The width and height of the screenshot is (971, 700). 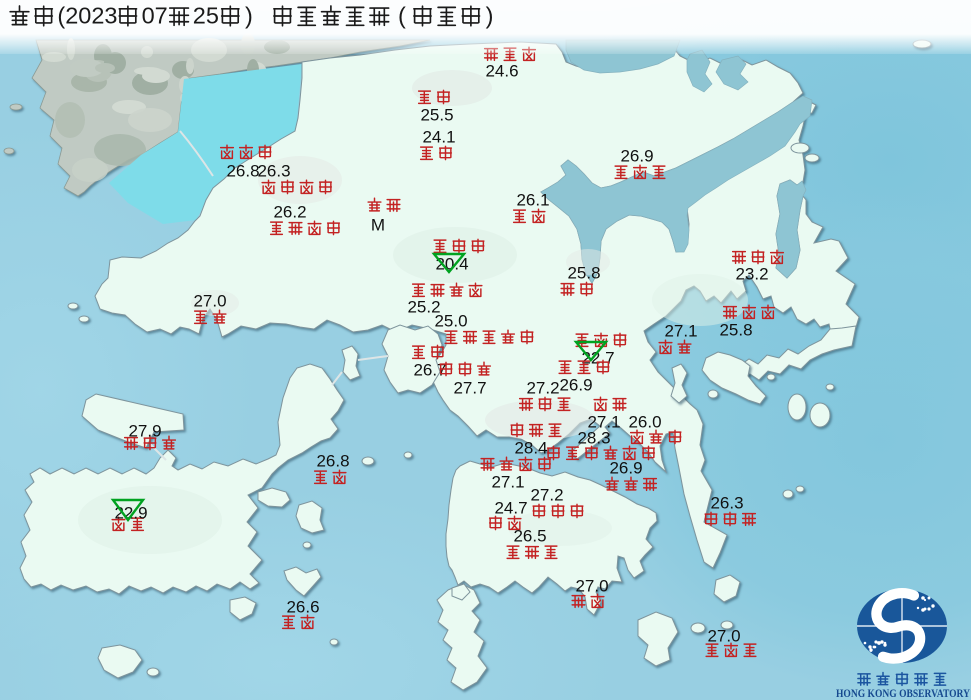 I want to click on svg-text: 24.7, so click(x=510, y=508).